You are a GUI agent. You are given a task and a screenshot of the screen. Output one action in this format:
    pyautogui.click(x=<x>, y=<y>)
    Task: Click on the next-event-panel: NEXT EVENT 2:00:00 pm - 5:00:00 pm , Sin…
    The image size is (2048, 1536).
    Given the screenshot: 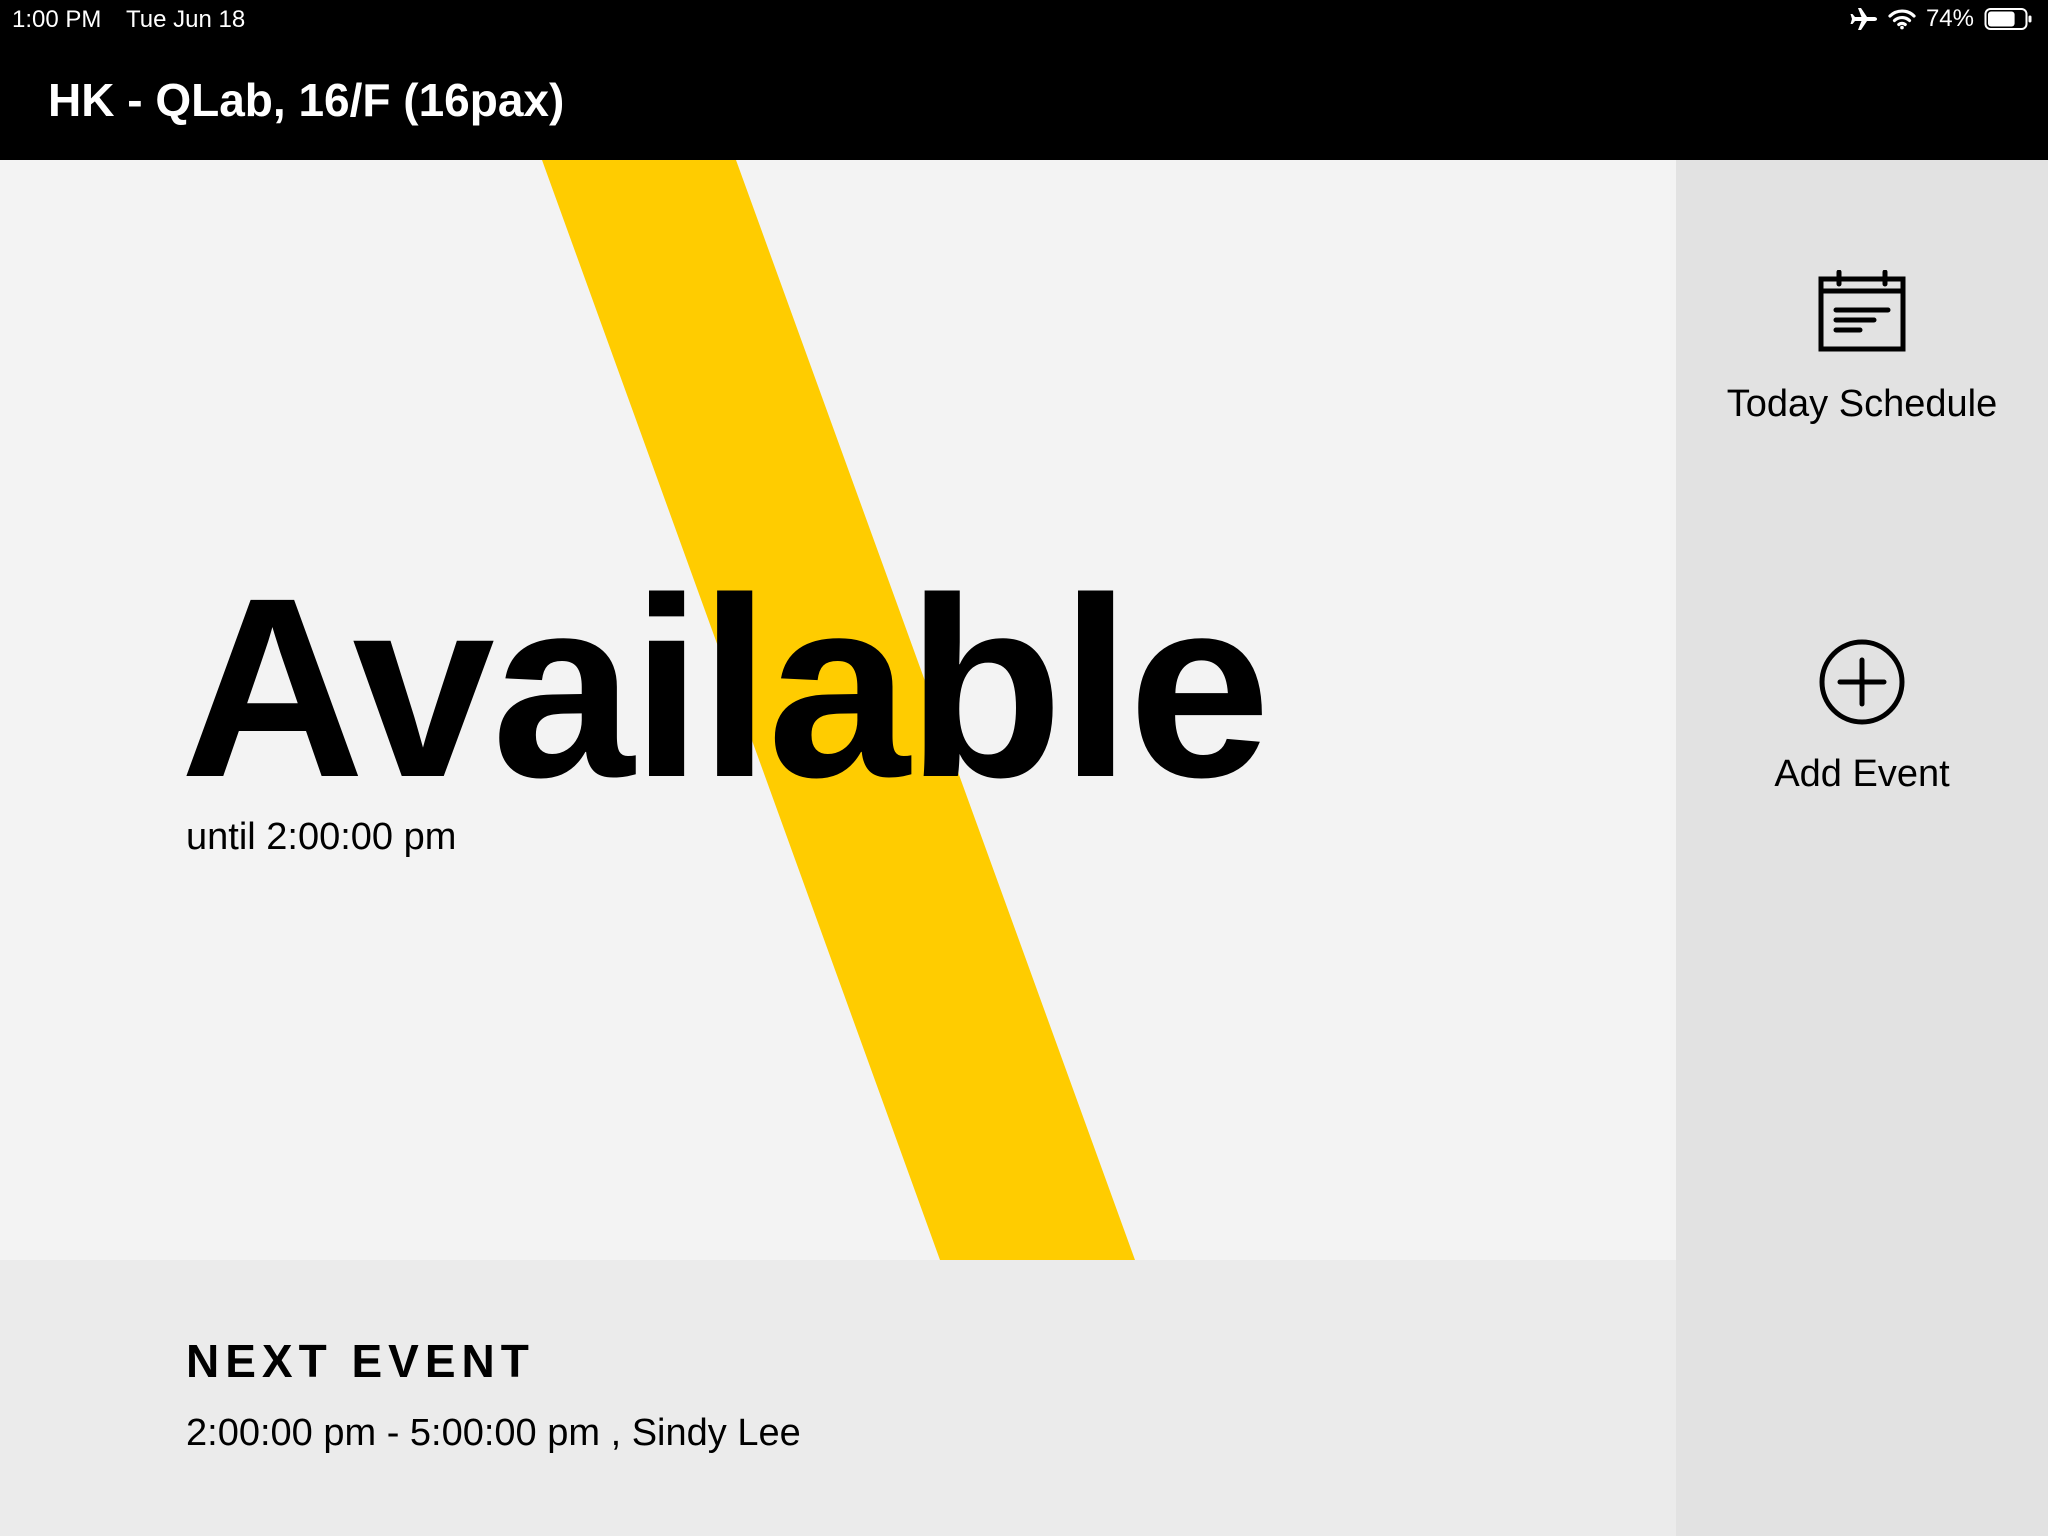 What is the action you would take?
    pyautogui.click(x=838, y=1398)
    